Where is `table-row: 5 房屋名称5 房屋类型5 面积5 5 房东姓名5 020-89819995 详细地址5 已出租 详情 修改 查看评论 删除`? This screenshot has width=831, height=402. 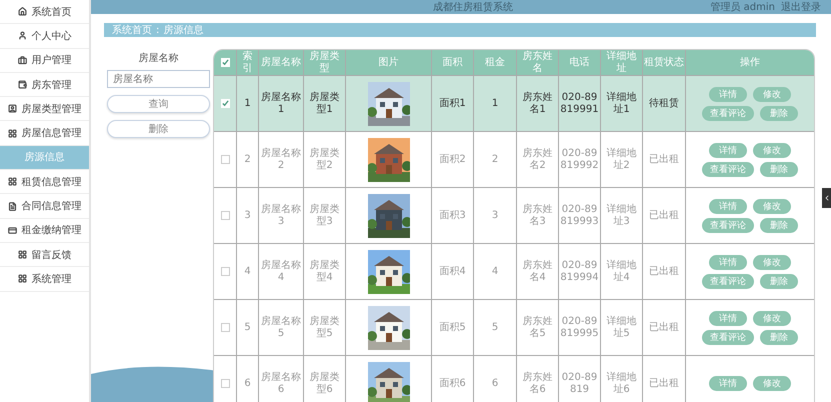
table-row: 5 房屋名称5 房屋类型5 面积5 5 房东姓名5 020-89819995 详细地址5 已出租 详情 修改 查看评论 删除 is located at coordinates (514, 328).